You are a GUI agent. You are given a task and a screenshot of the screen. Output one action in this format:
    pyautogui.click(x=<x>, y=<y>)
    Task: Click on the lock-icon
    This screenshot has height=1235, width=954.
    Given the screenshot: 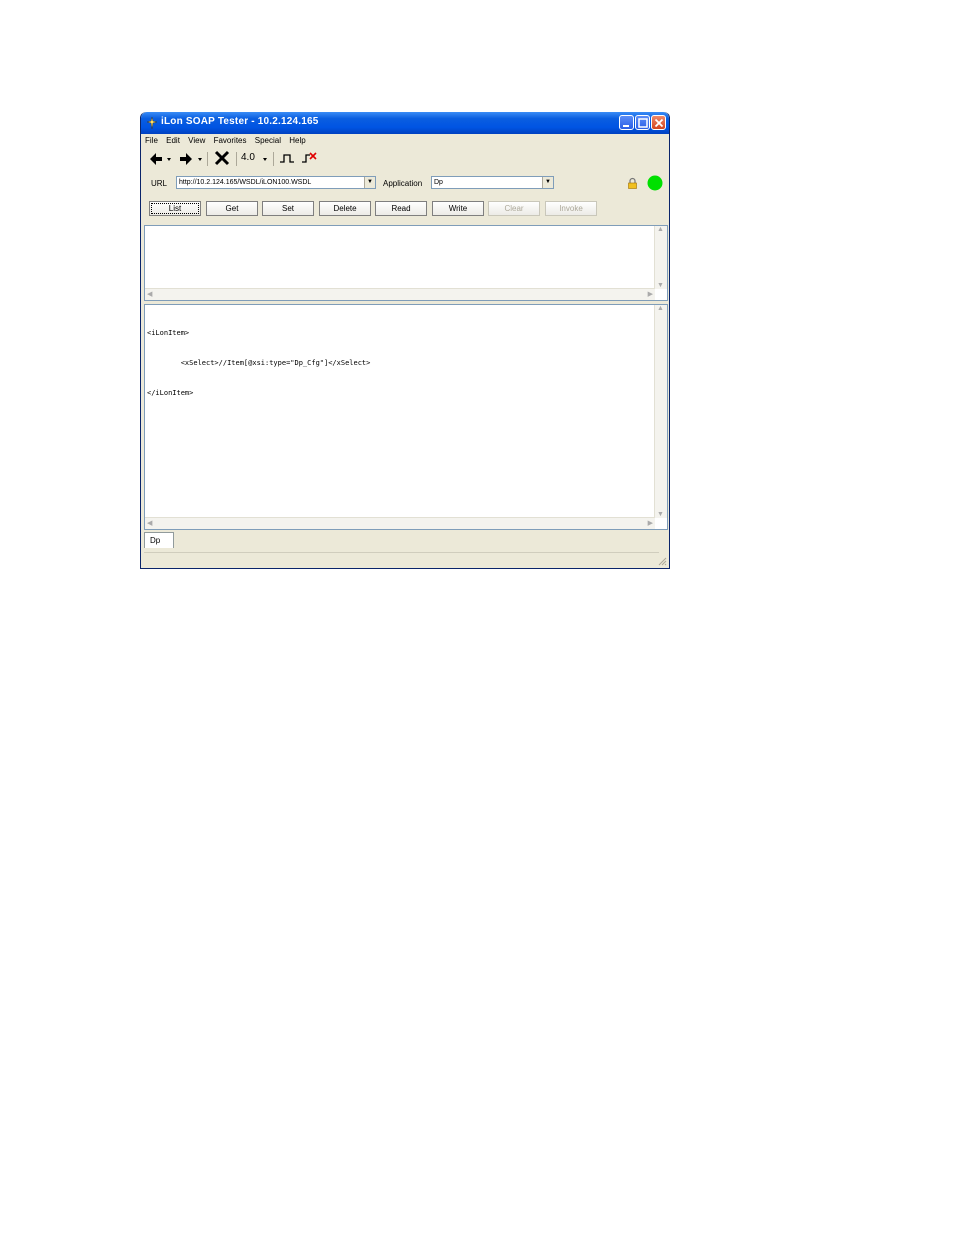 What is the action you would take?
    pyautogui.click(x=632, y=183)
    